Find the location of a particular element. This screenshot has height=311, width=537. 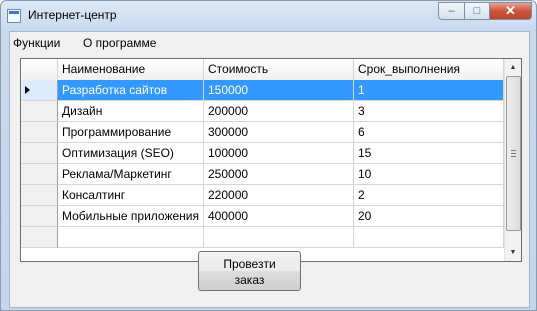

place-order-label-line1: Провезти is located at coordinates (249, 264).